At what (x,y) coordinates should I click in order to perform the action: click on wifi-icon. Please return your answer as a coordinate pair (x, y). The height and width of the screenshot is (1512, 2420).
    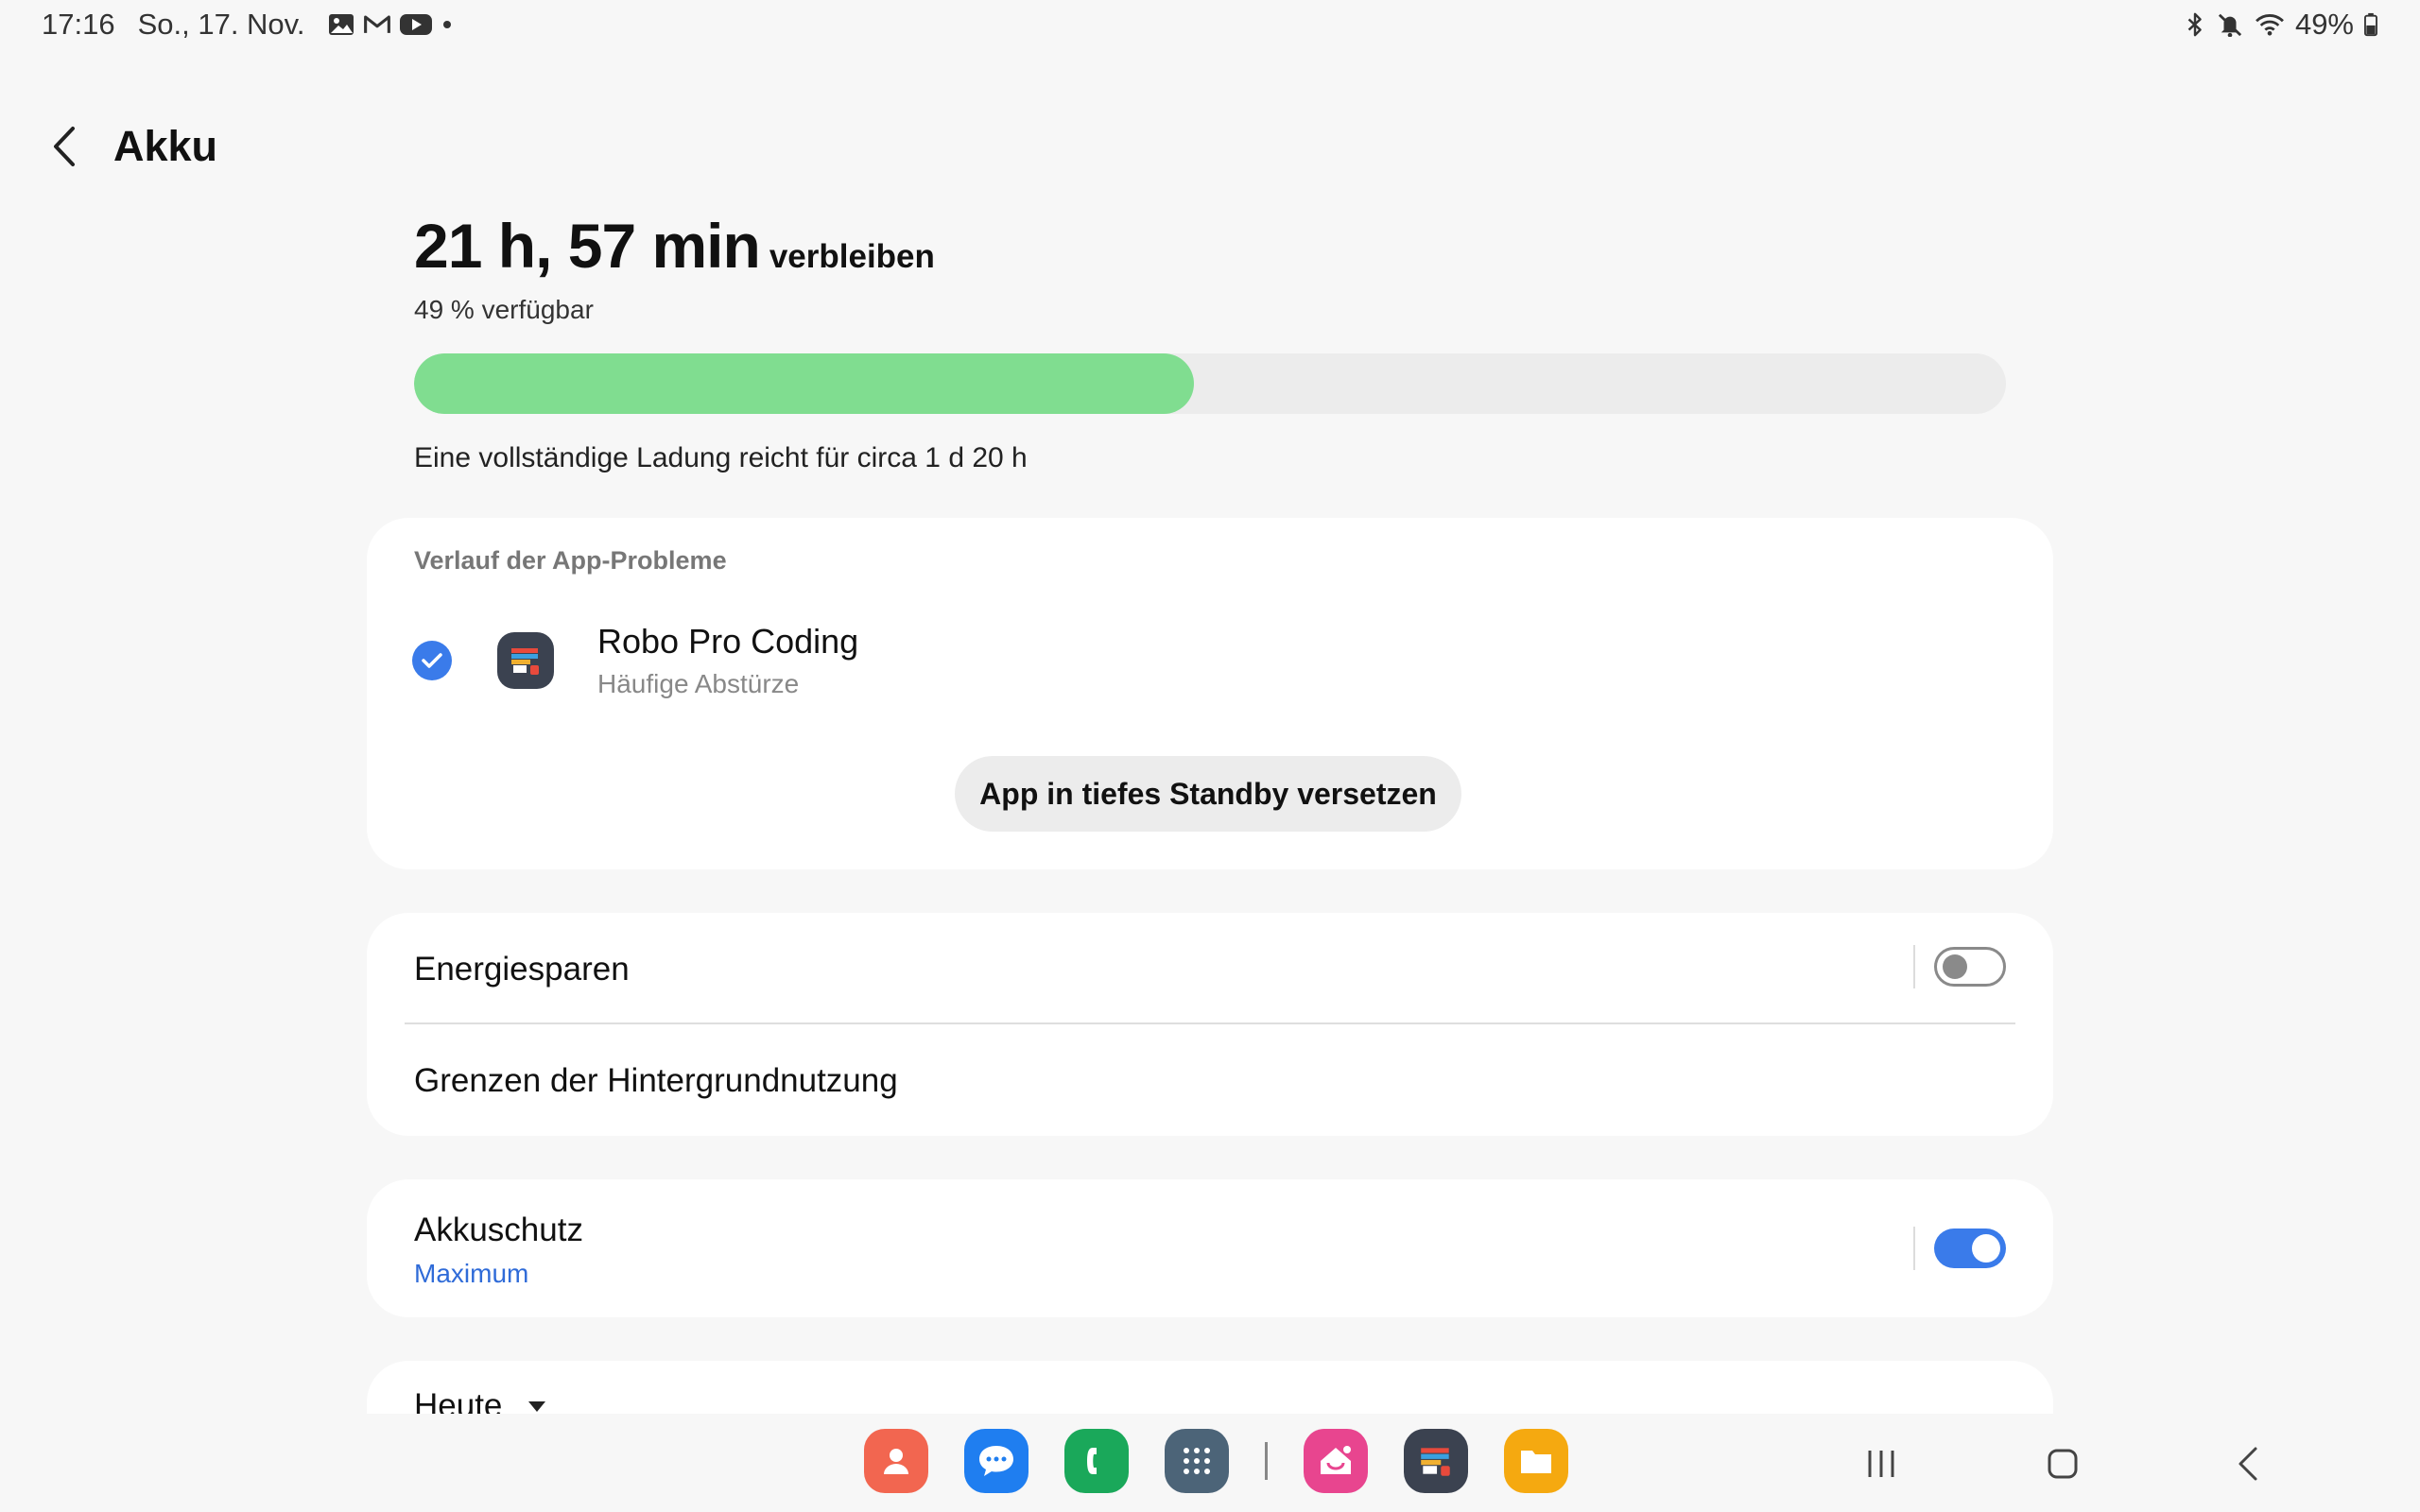
    Looking at the image, I should click on (2270, 25).